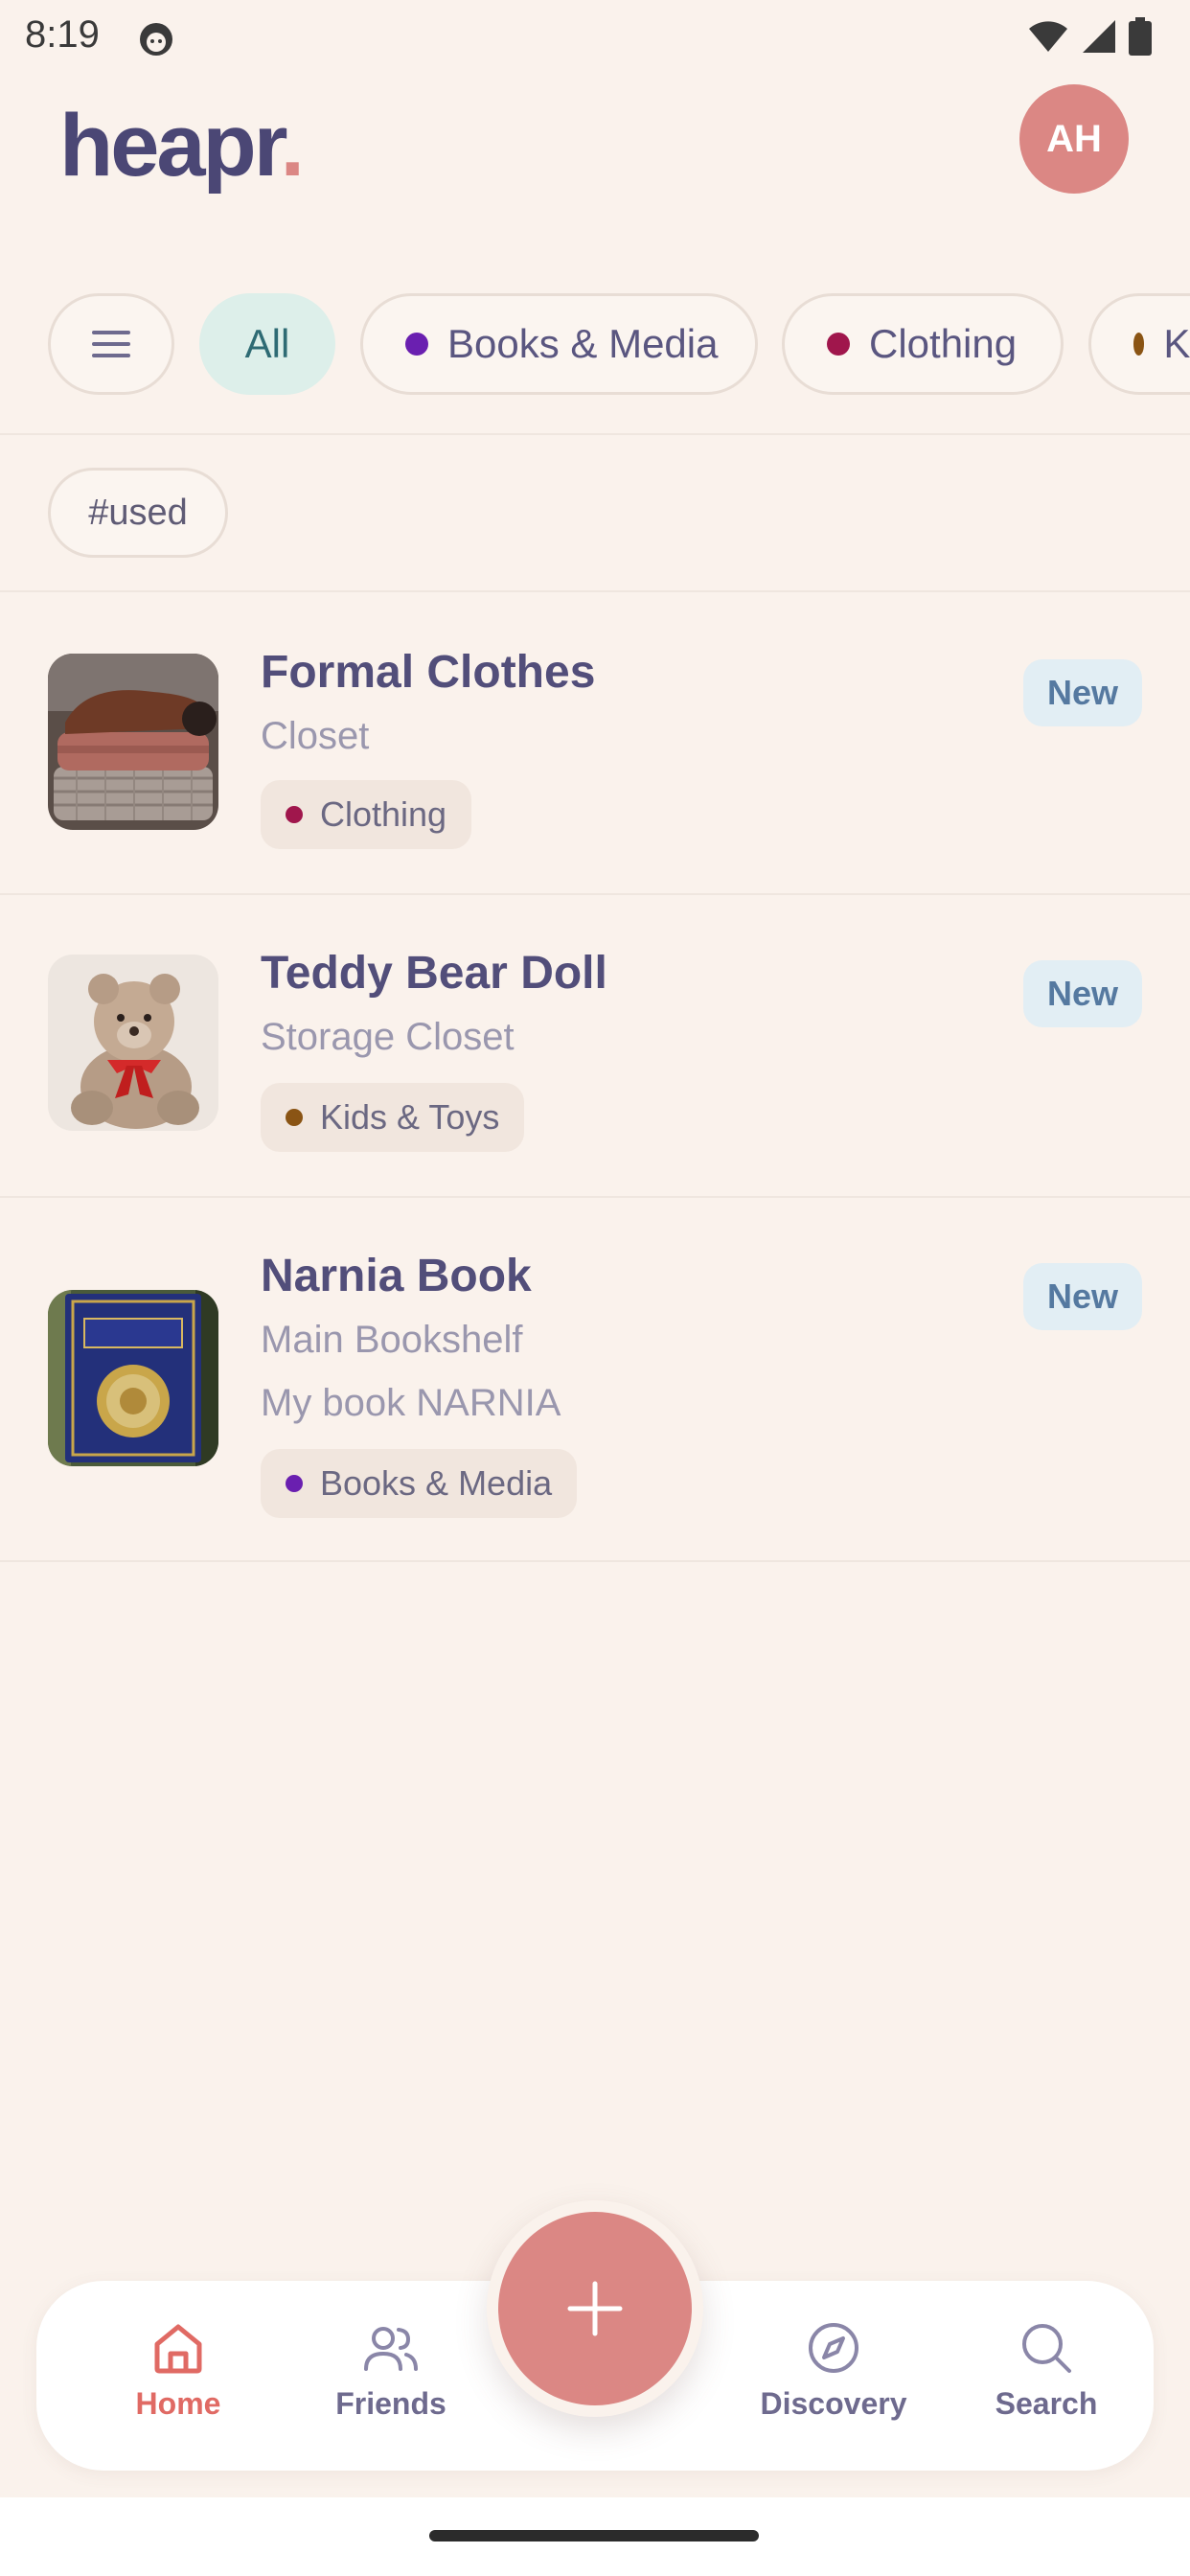 The image size is (1190, 2576). What do you see at coordinates (1046, 2403) in the screenshot?
I see `nav-search-label: Search` at bounding box center [1046, 2403].